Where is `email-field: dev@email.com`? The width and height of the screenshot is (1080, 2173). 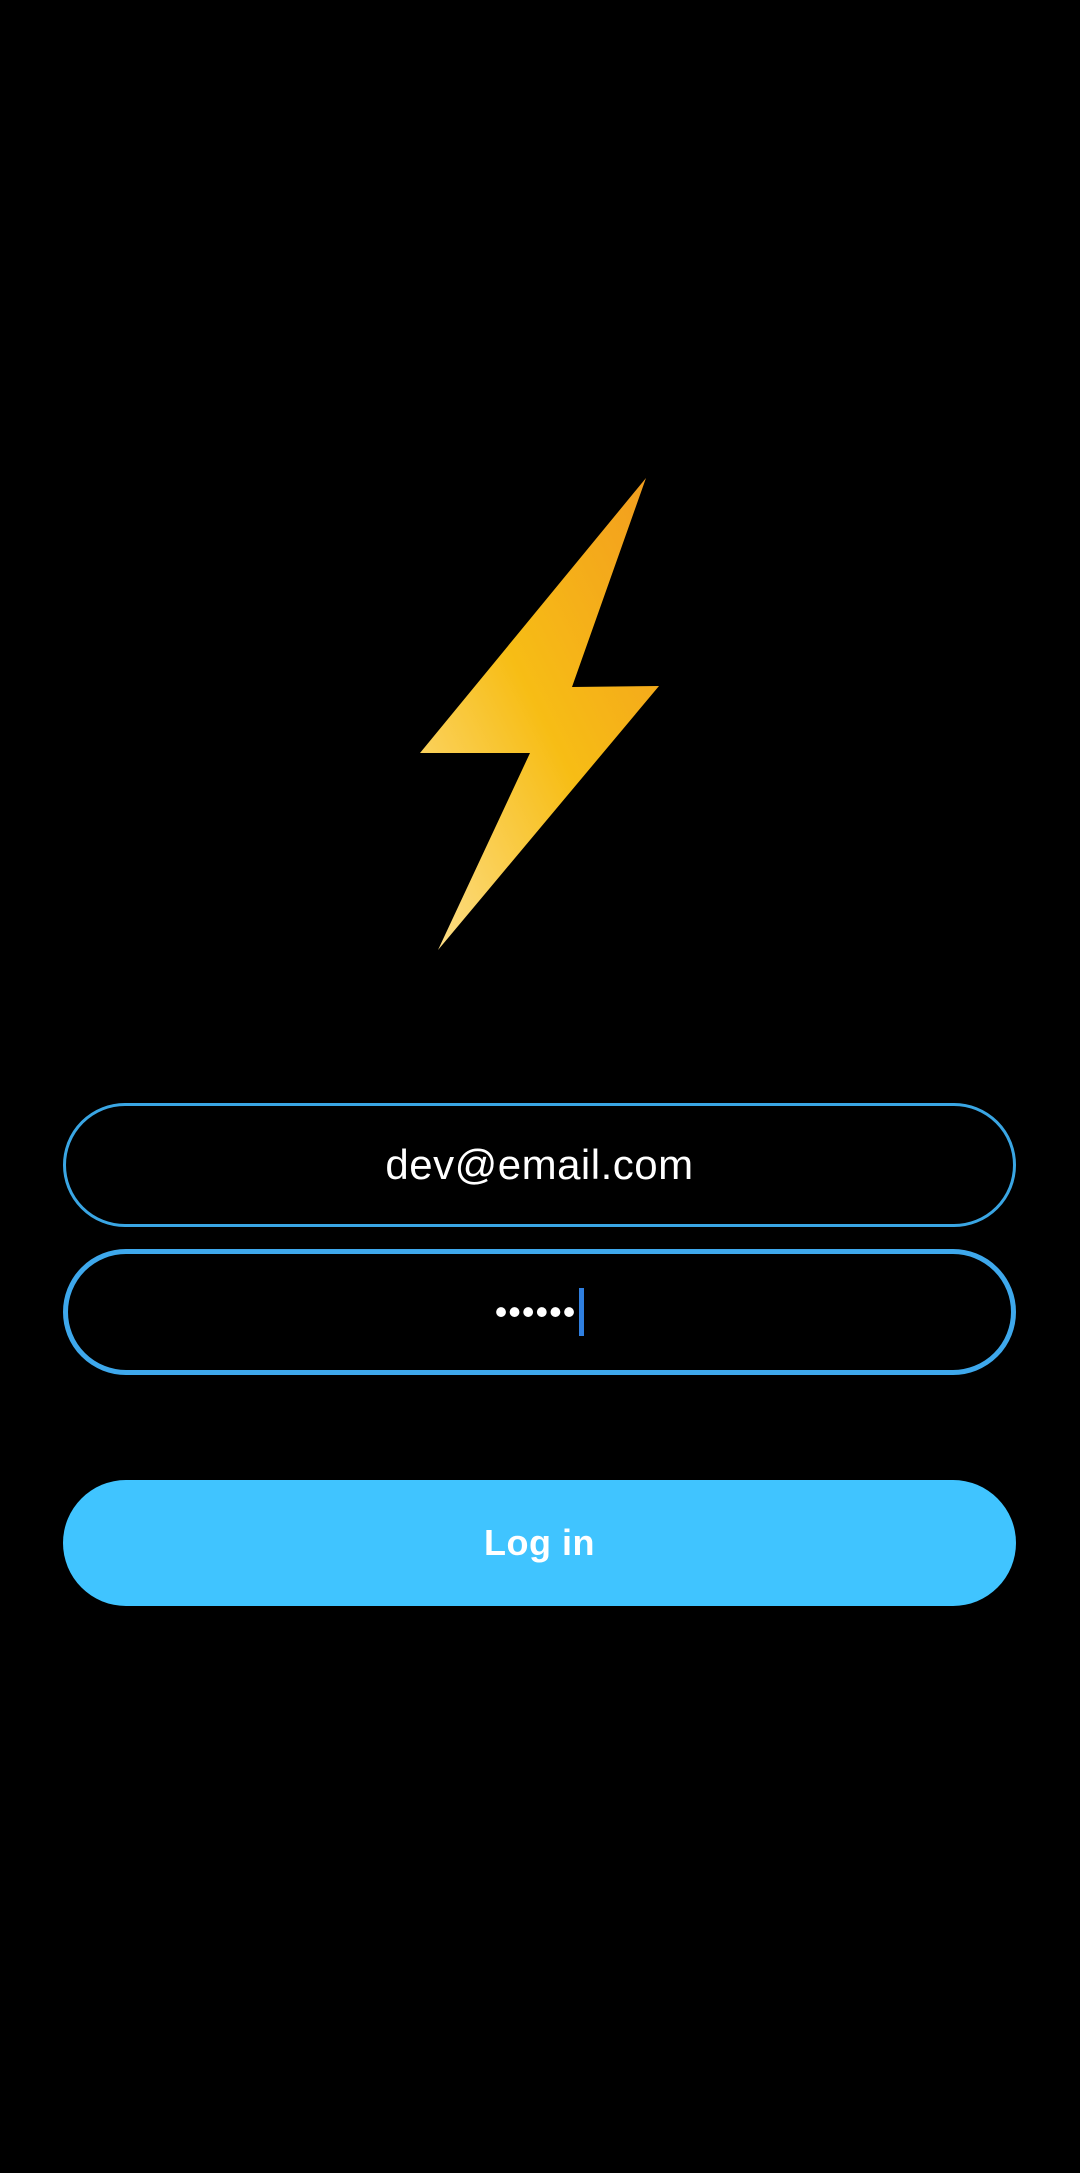
email-field: dev@email.com is located at coordinates (539, 1165).